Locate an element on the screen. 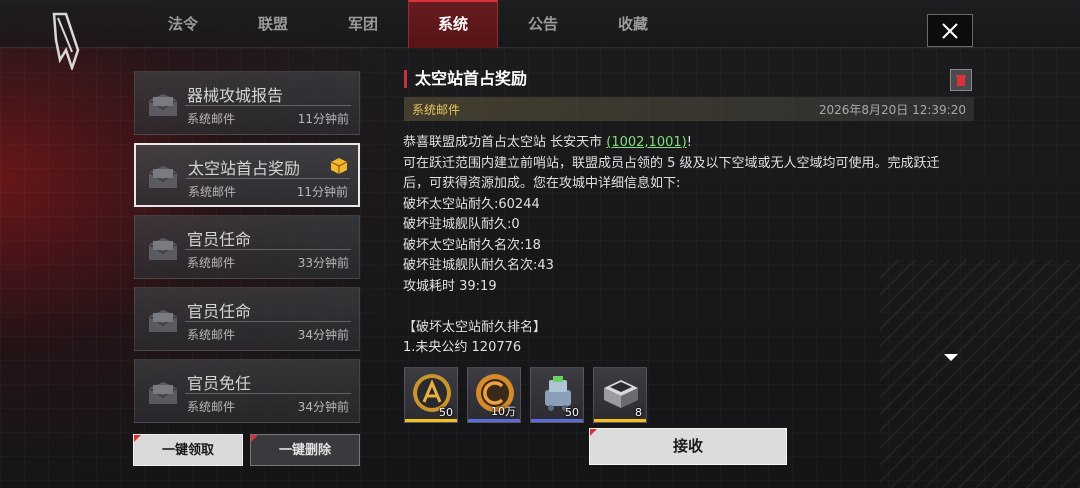 The width and height of the screenshot is (1080, 488). mail-item-officer-dismiss: 官员免任 系统邮件 34分钟前 is located at coordinates (247, 391).